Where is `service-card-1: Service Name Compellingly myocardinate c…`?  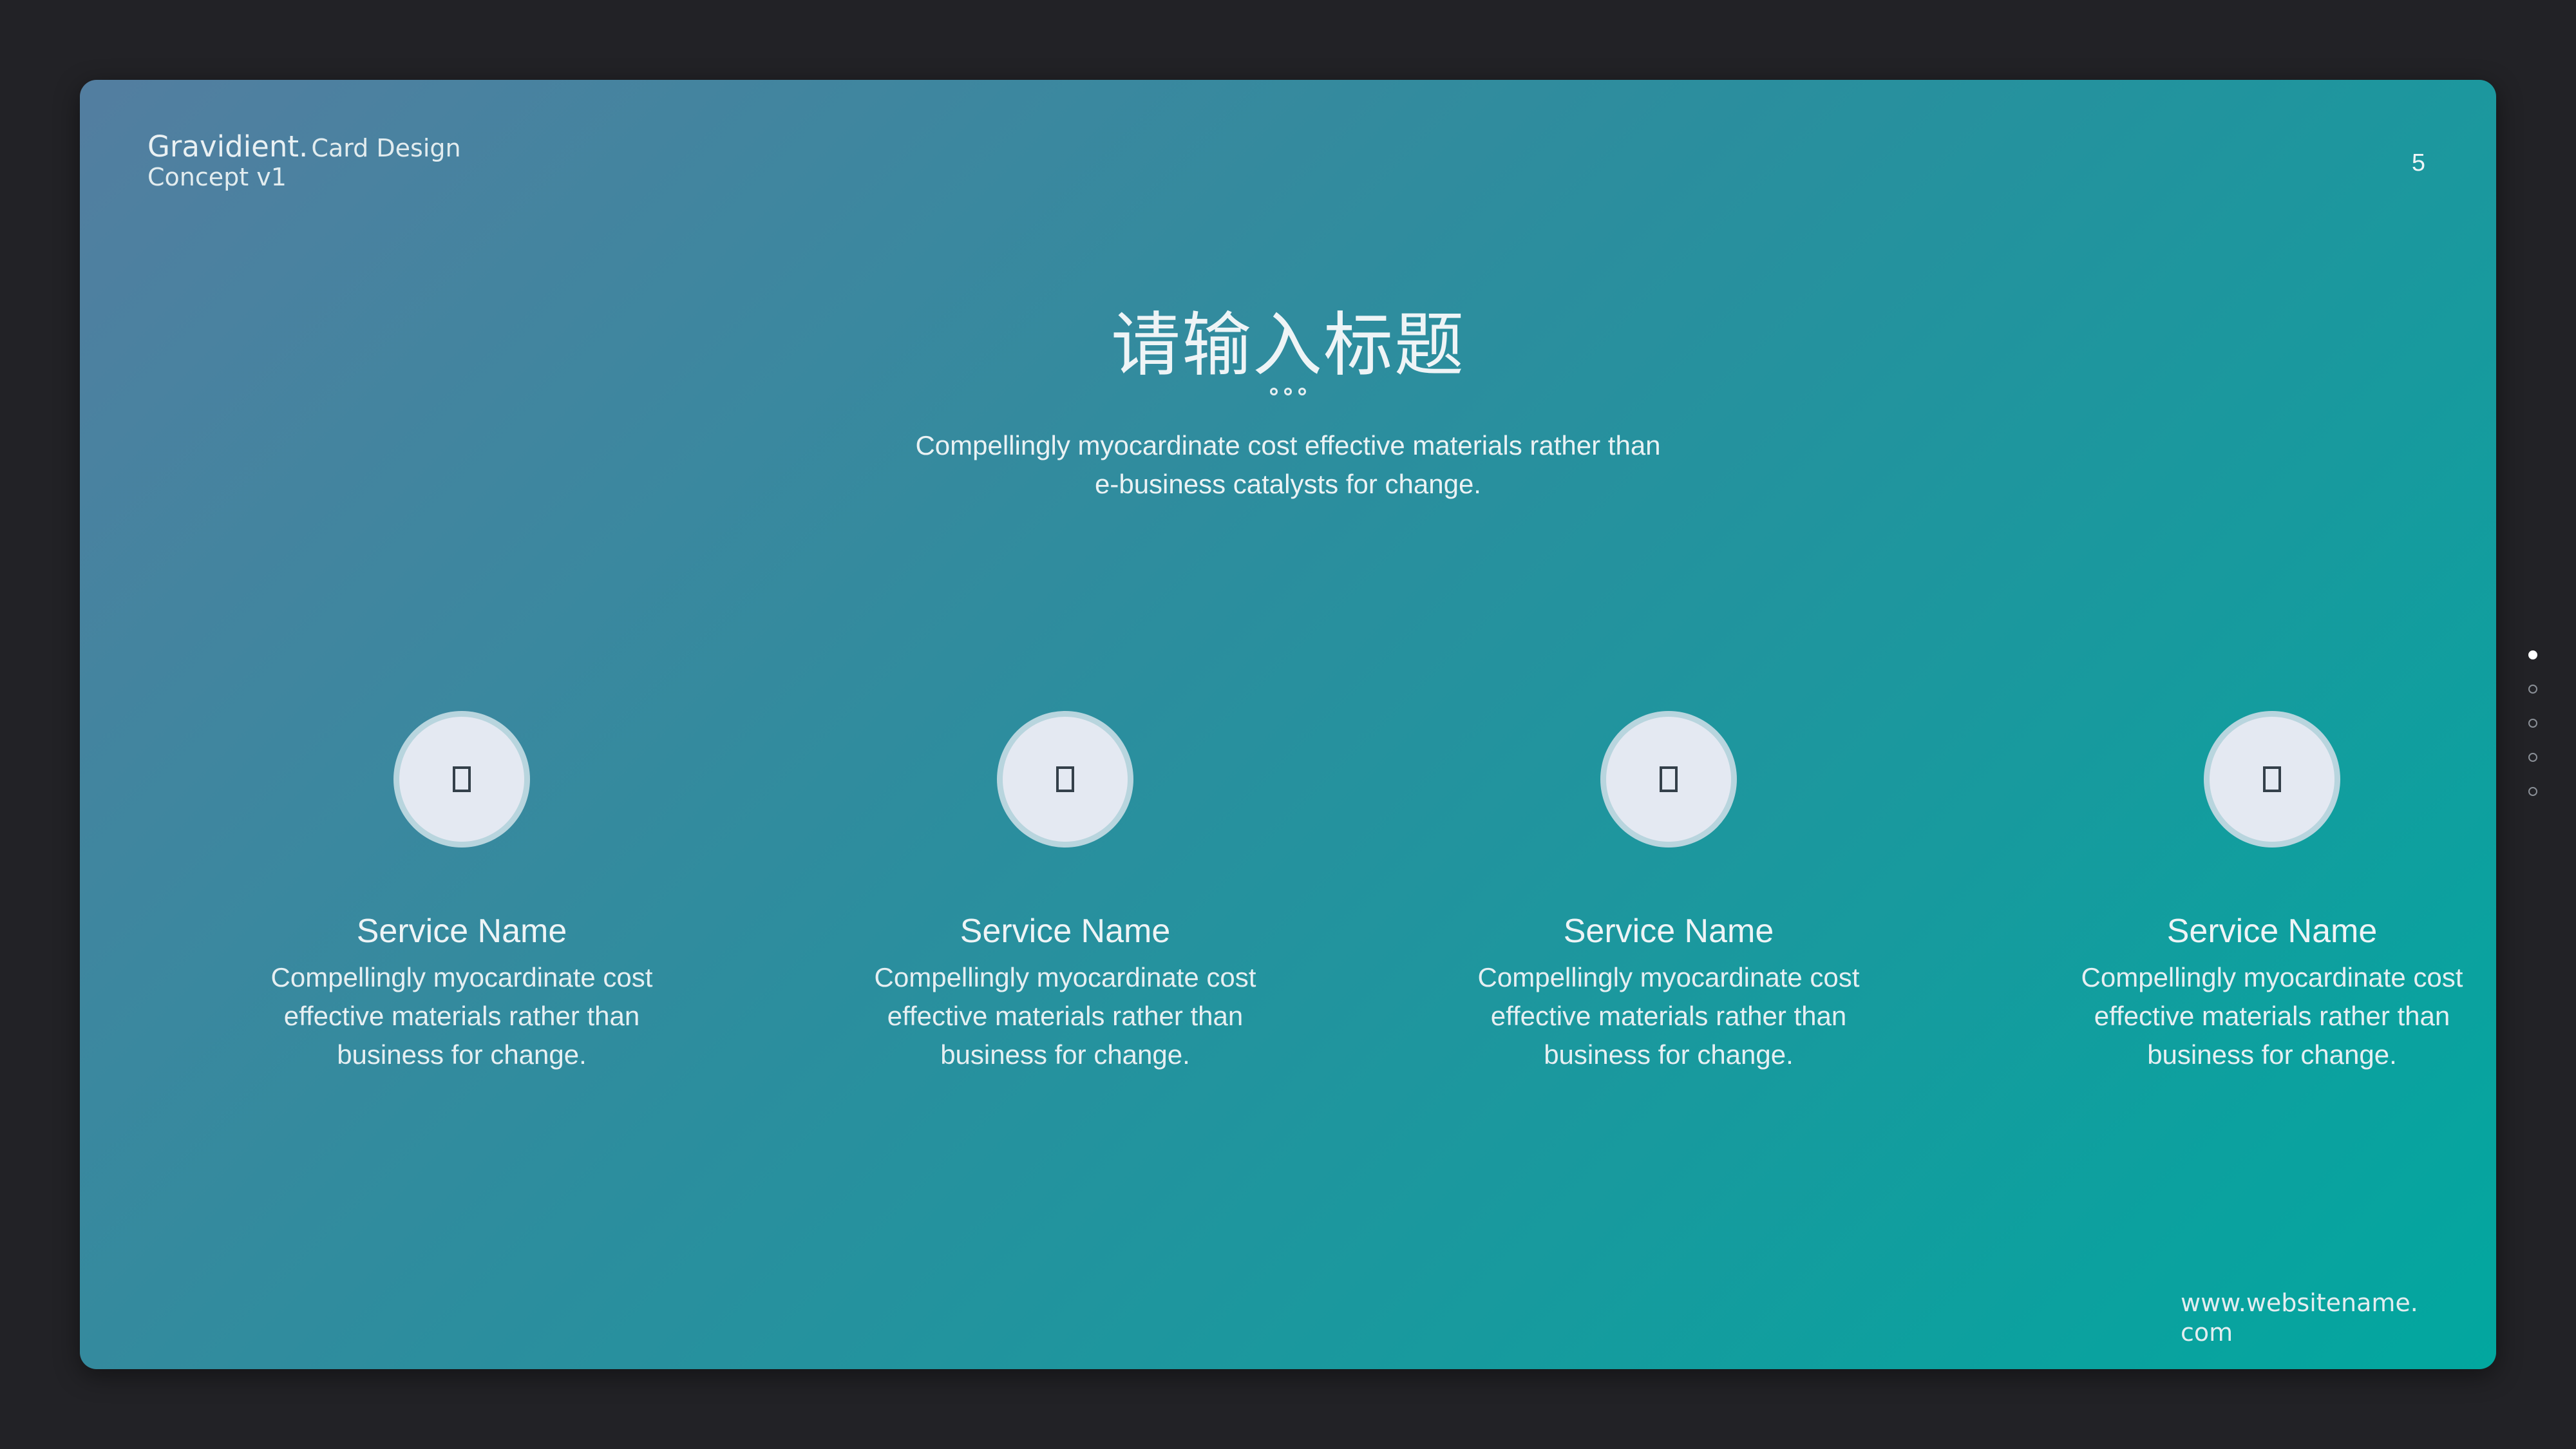 service-card-1: Service Name Compellingly myocardinate c… is located at coordinates (462, 892).